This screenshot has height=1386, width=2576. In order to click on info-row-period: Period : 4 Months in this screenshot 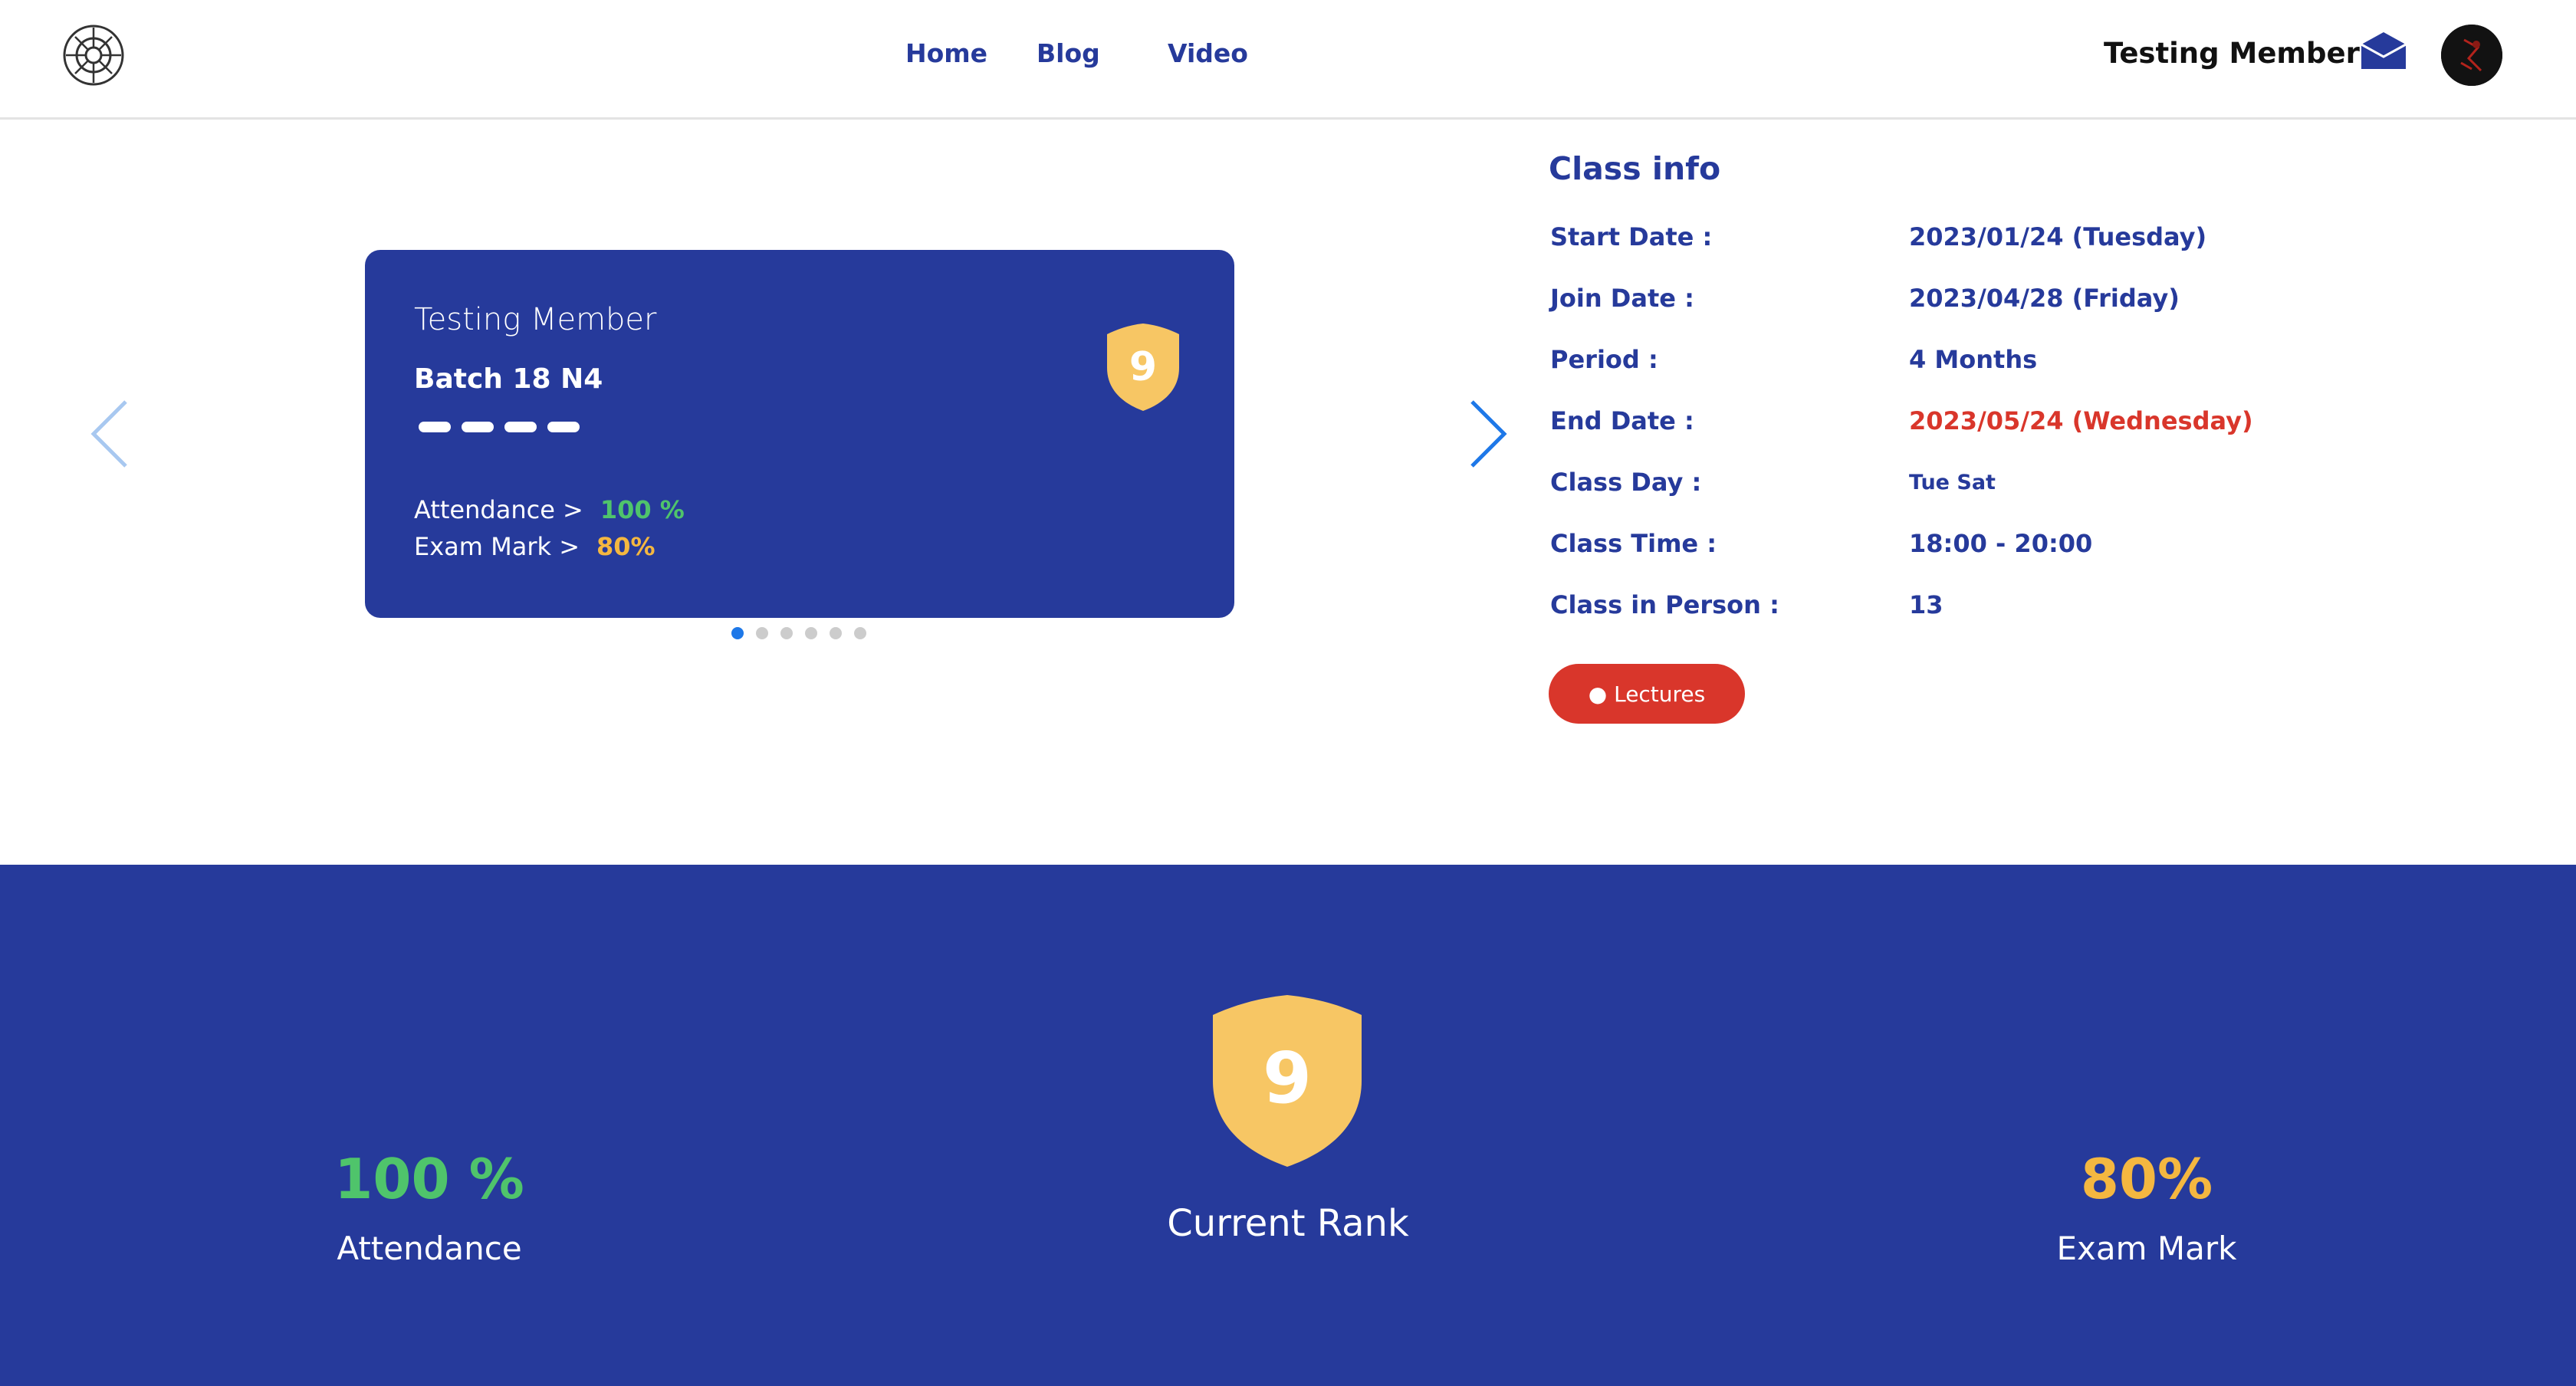, I will do `click(1934, 364)`.